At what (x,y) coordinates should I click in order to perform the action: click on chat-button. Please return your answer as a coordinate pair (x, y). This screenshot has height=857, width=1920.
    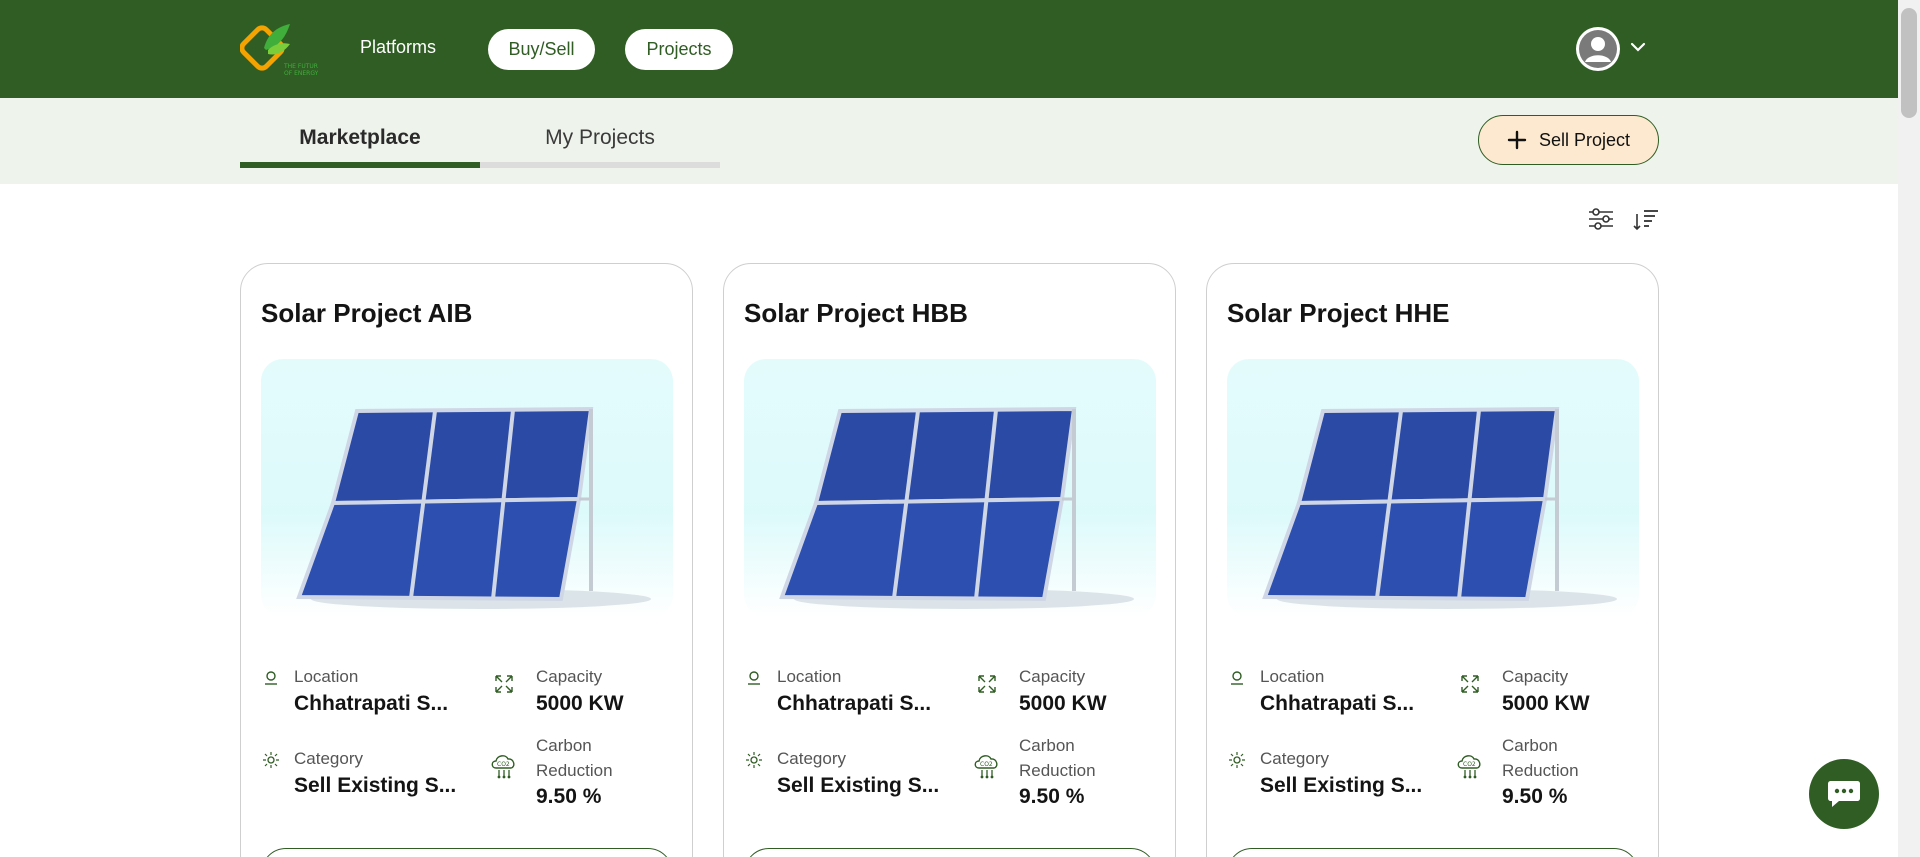
    Looking at the image, I should click on (1844, 794).